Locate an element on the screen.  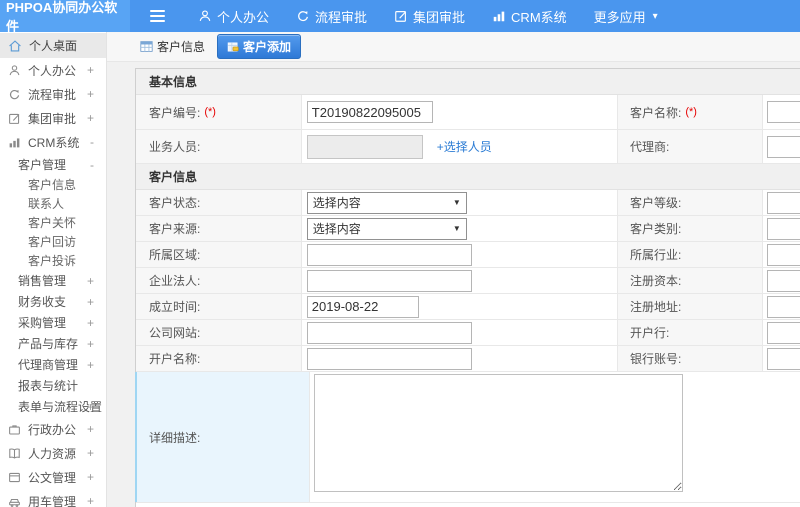
sidebar-item-vehicle-mgmt: 用车管理 + is located at coordinates (53, 498).